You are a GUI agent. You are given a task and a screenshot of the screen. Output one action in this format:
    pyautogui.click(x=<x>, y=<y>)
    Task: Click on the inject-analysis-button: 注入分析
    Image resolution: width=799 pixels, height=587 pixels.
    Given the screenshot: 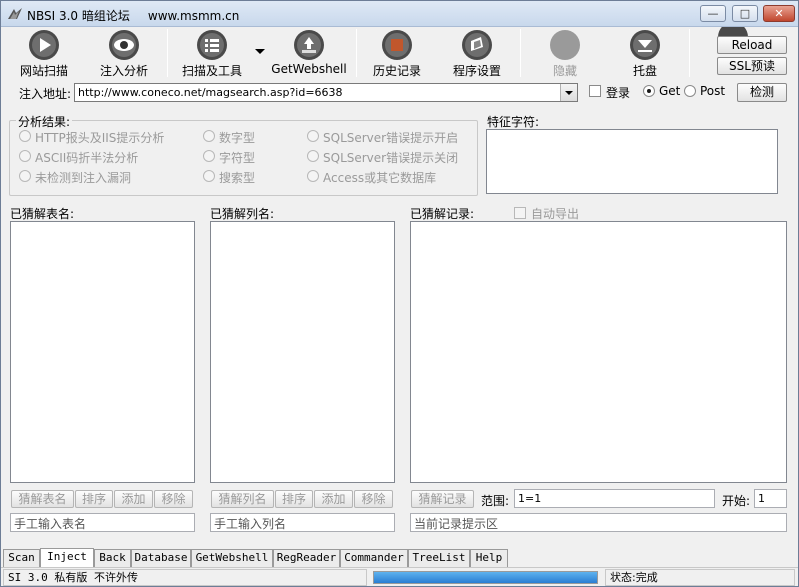 What is the action you would take?
    pyautogui.click(x=124, y=53)
    